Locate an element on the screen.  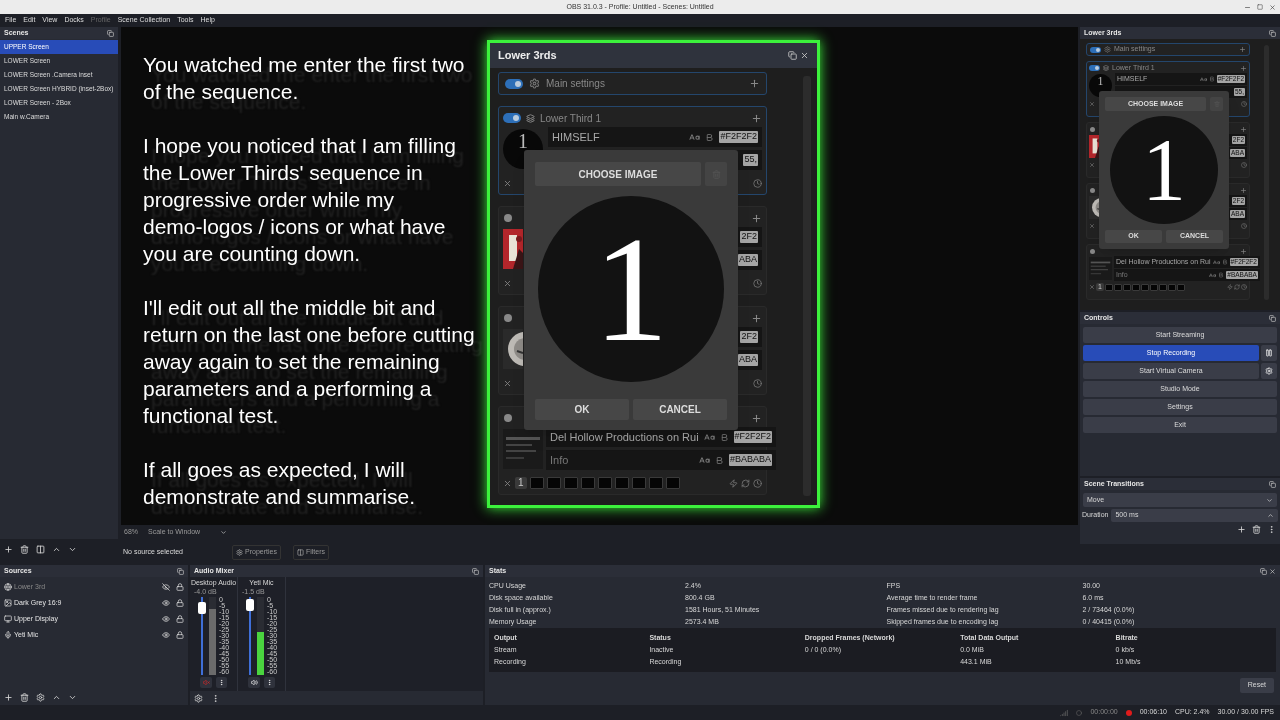
image-number: 1 is located at coordinates (631, 289).